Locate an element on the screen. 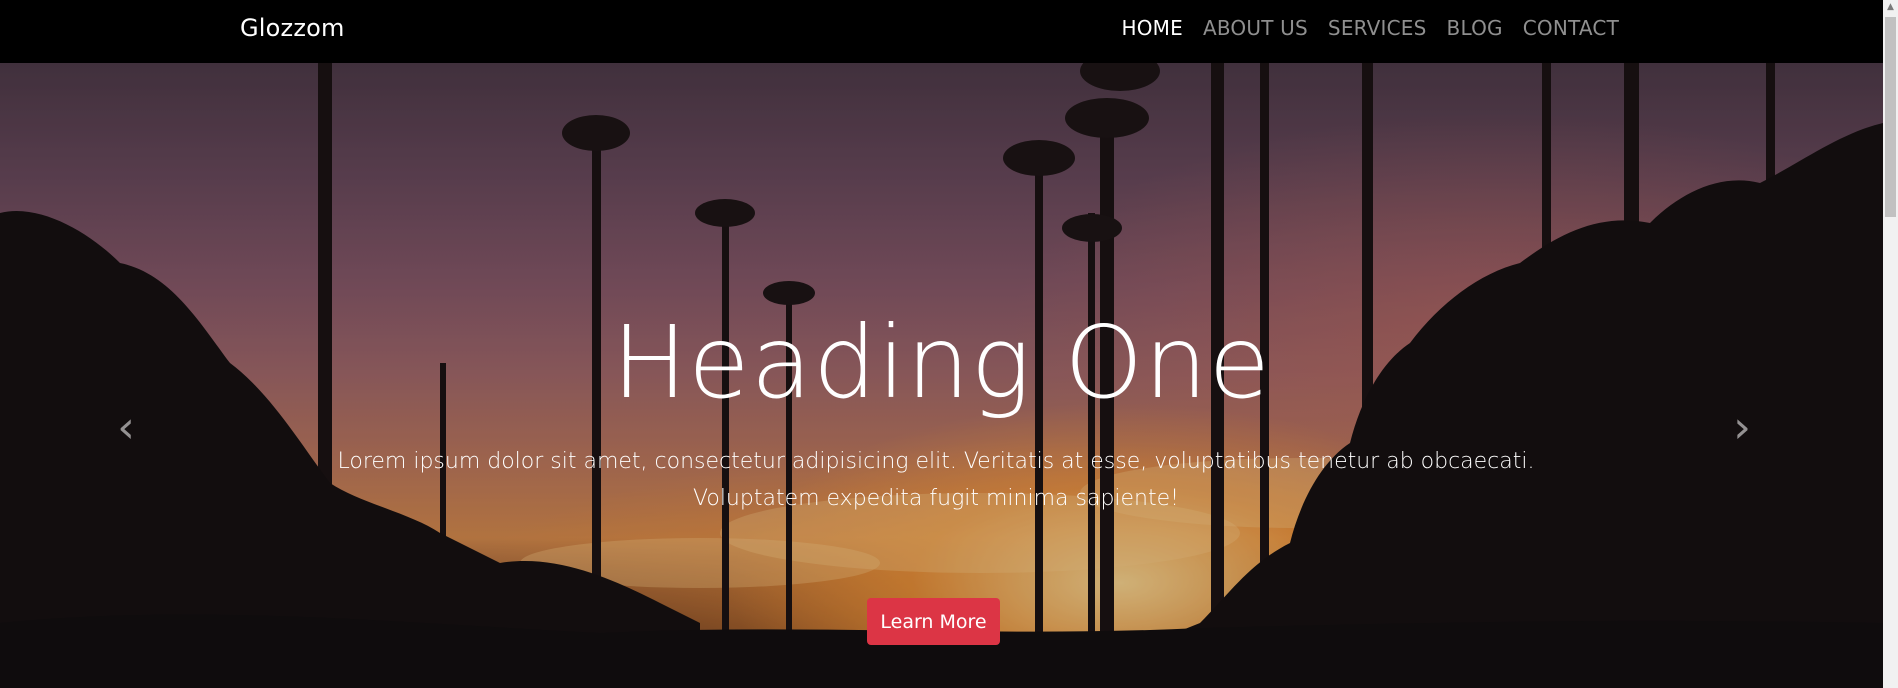  scrollbar-thumb is located at coordinates (1890, 117).